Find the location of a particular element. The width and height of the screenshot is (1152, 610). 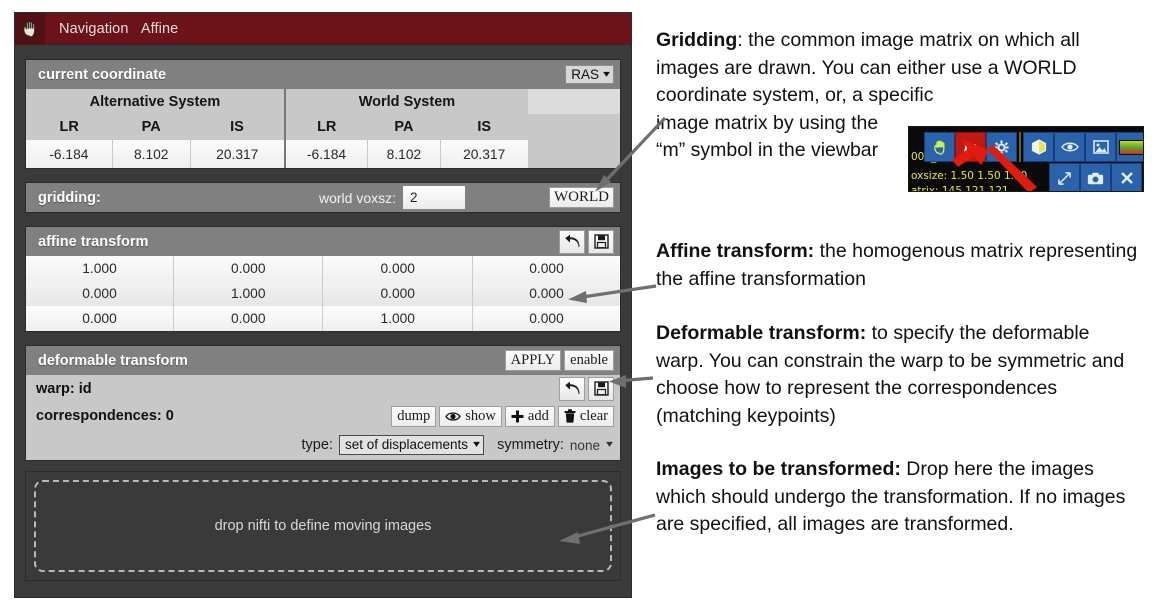

current-coordinate-title: current coordinate is located at coordinates (102, 74).